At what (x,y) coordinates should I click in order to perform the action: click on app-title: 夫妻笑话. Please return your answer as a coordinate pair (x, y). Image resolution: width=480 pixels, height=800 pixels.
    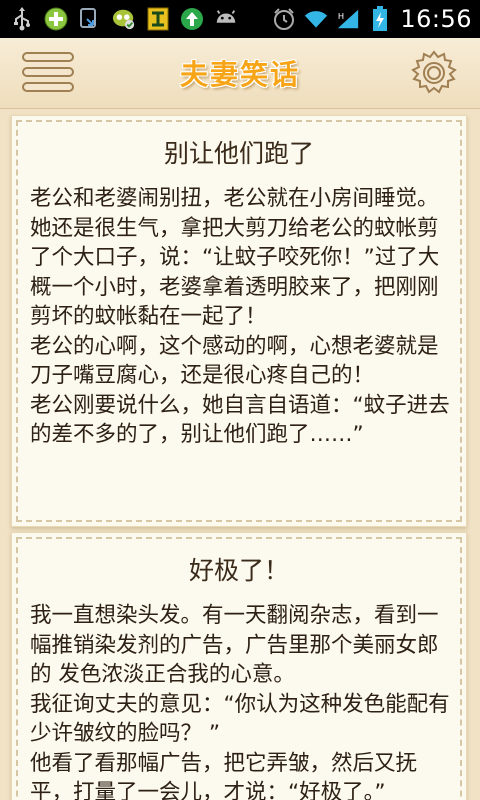
    Looking at the image, I should click on (239, 74).